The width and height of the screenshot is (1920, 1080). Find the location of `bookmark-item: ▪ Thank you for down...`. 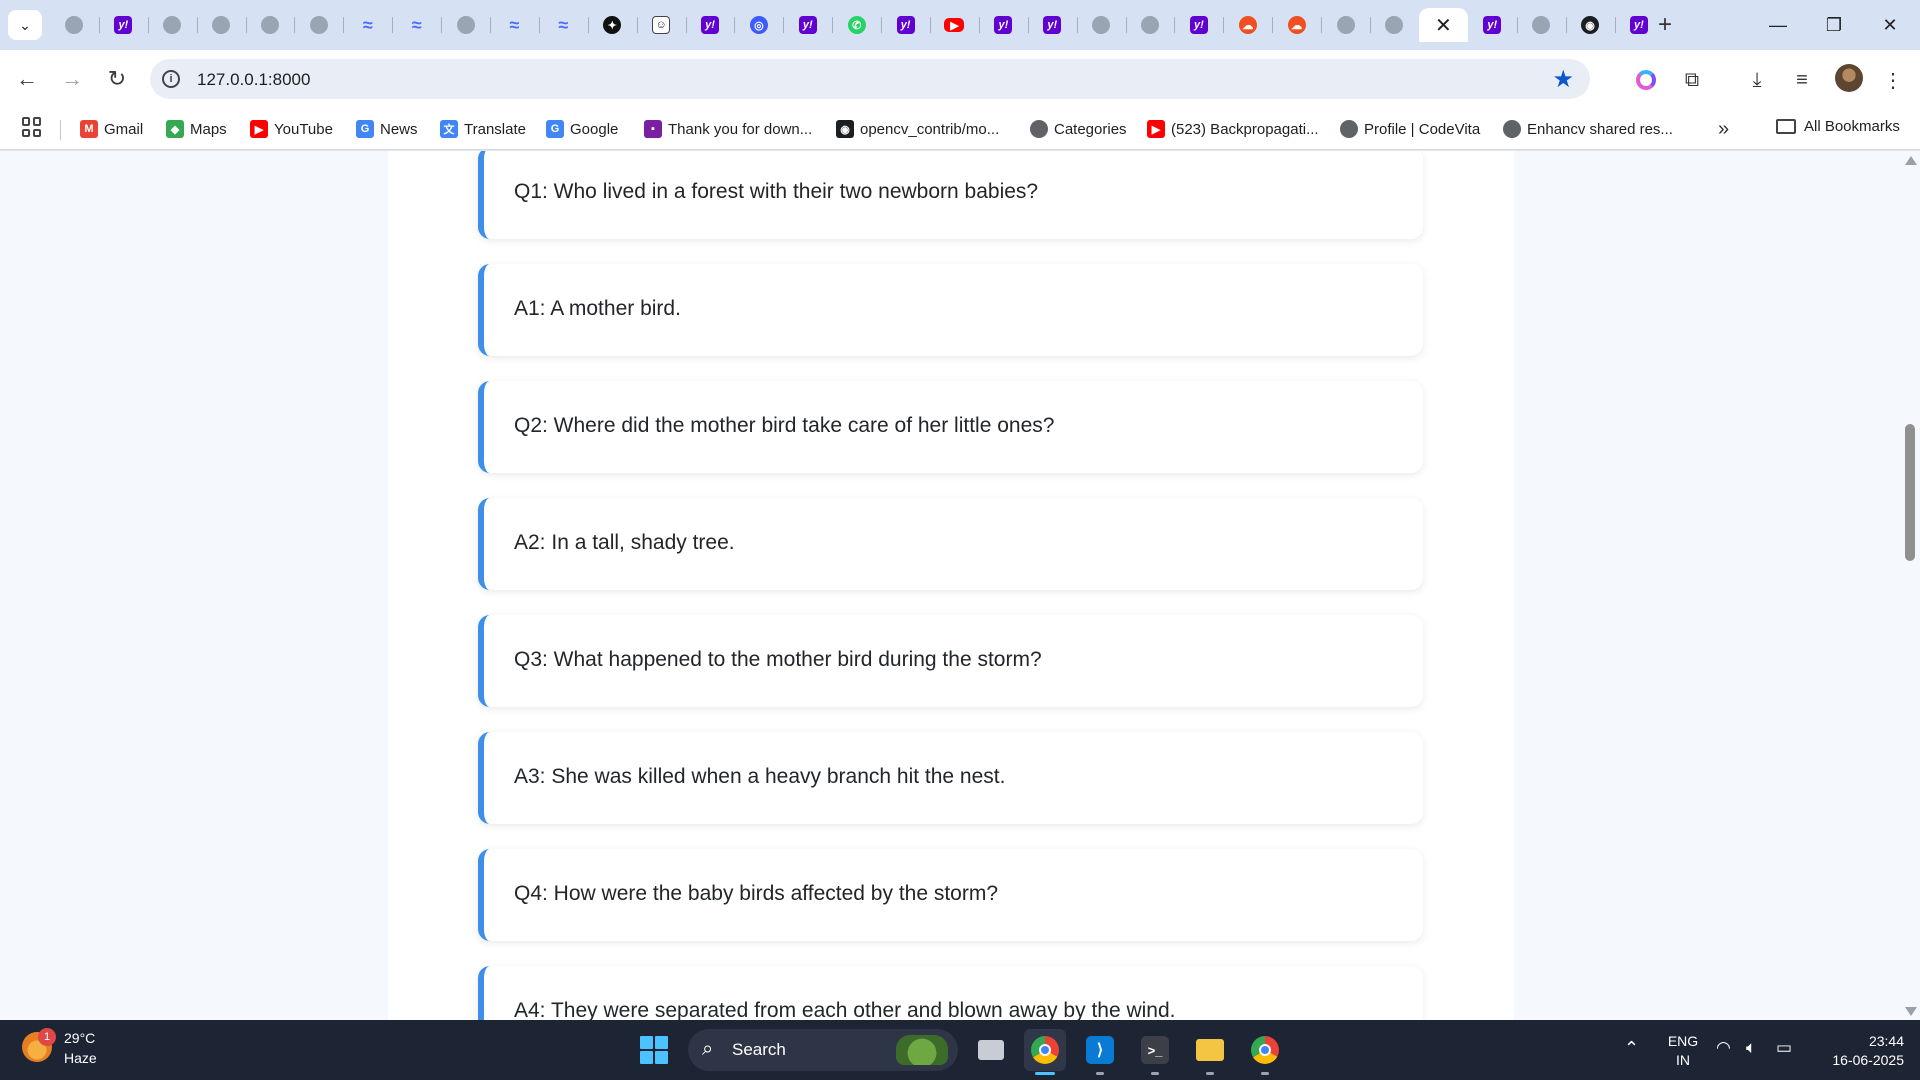

bookmark-item: ▪ Thank you for down... is located at coordinates (728, 129).